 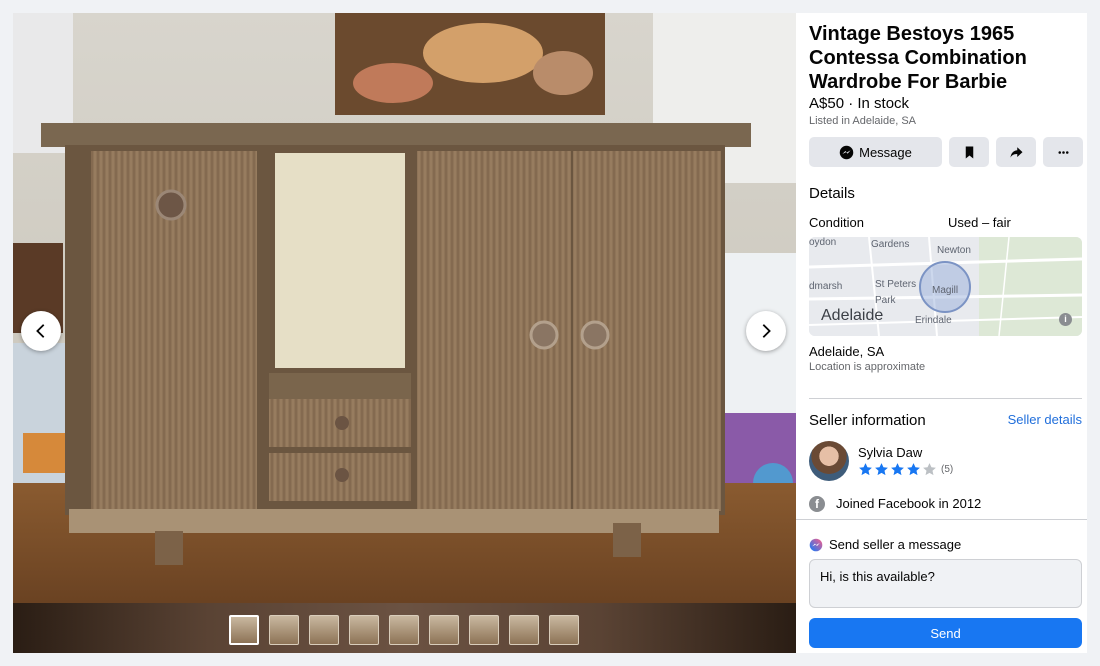 What do you see at coordinates (859, 103) in the screenshot?
I see `listing-price-status: A$50 · In stock` at bounding box center [859, 103].